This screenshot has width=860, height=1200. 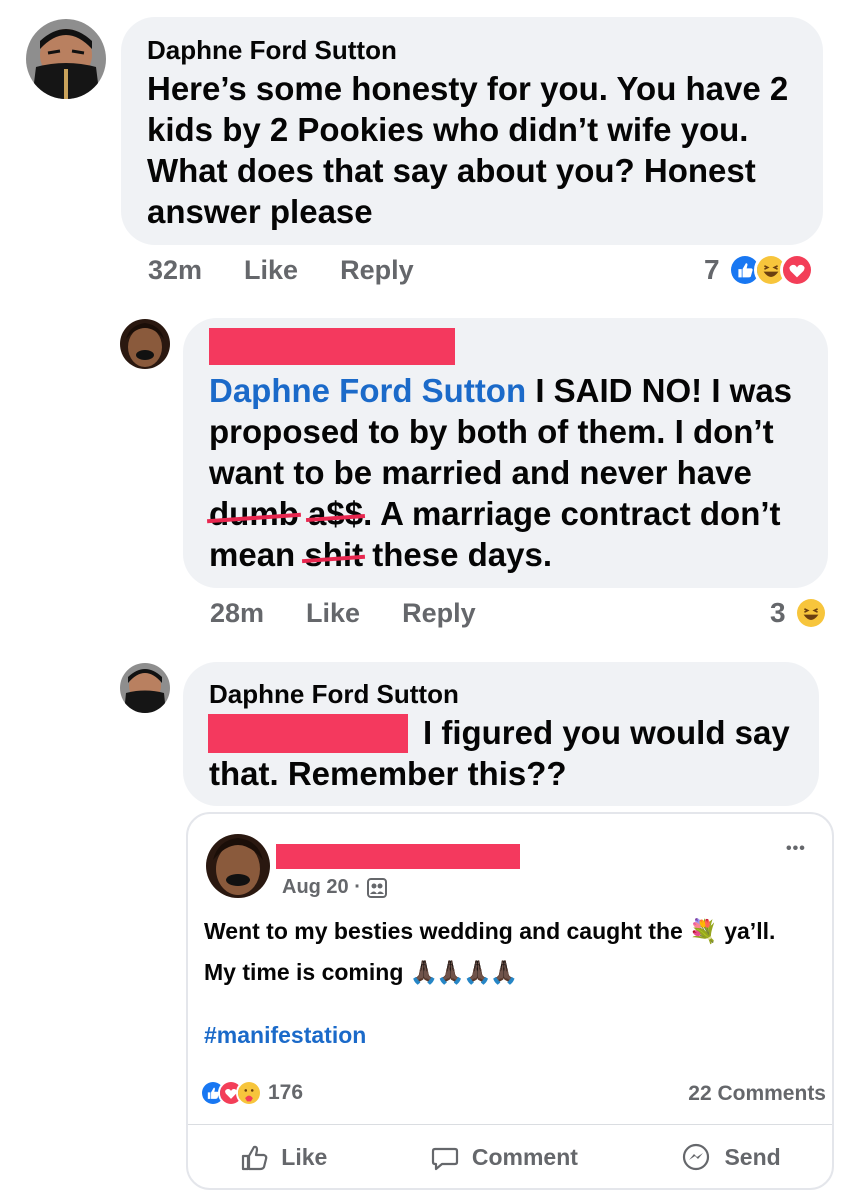 I want to click on avatar-commenter, so click(x=145, y=344).